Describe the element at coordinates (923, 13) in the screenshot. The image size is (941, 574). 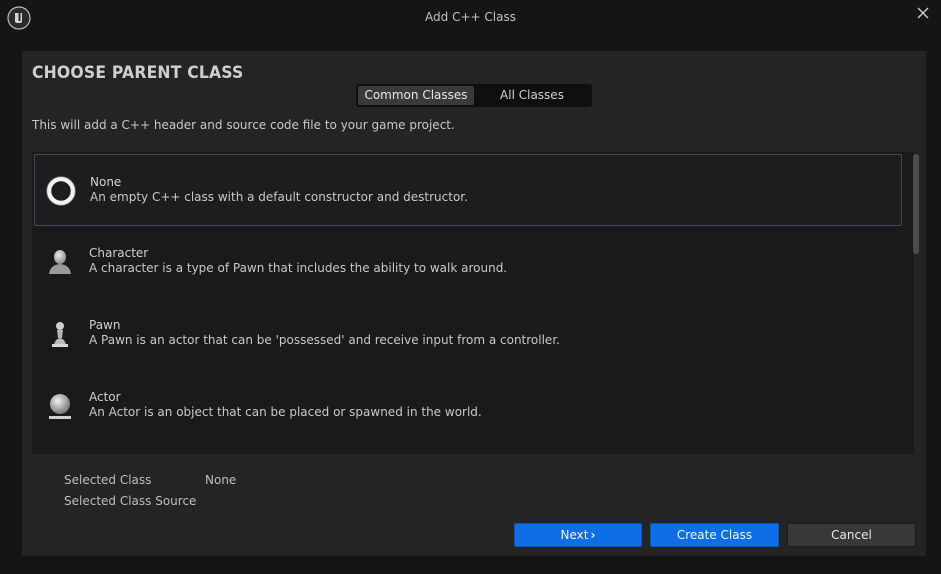
I see `close-icon` at that location.